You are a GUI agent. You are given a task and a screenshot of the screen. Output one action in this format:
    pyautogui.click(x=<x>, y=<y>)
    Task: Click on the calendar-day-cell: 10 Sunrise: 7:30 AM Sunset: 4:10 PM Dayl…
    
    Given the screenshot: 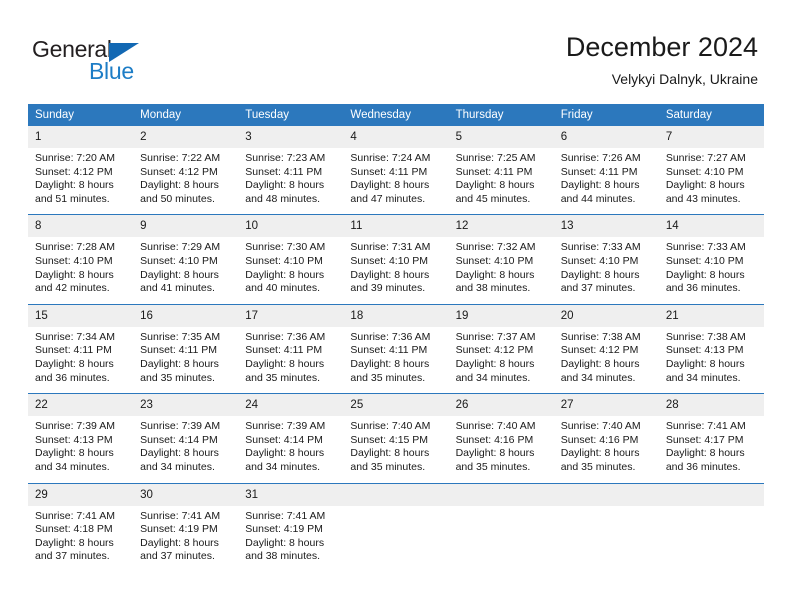 What is the action you would take?
    pyautogui.click(x=291, y=259)
    